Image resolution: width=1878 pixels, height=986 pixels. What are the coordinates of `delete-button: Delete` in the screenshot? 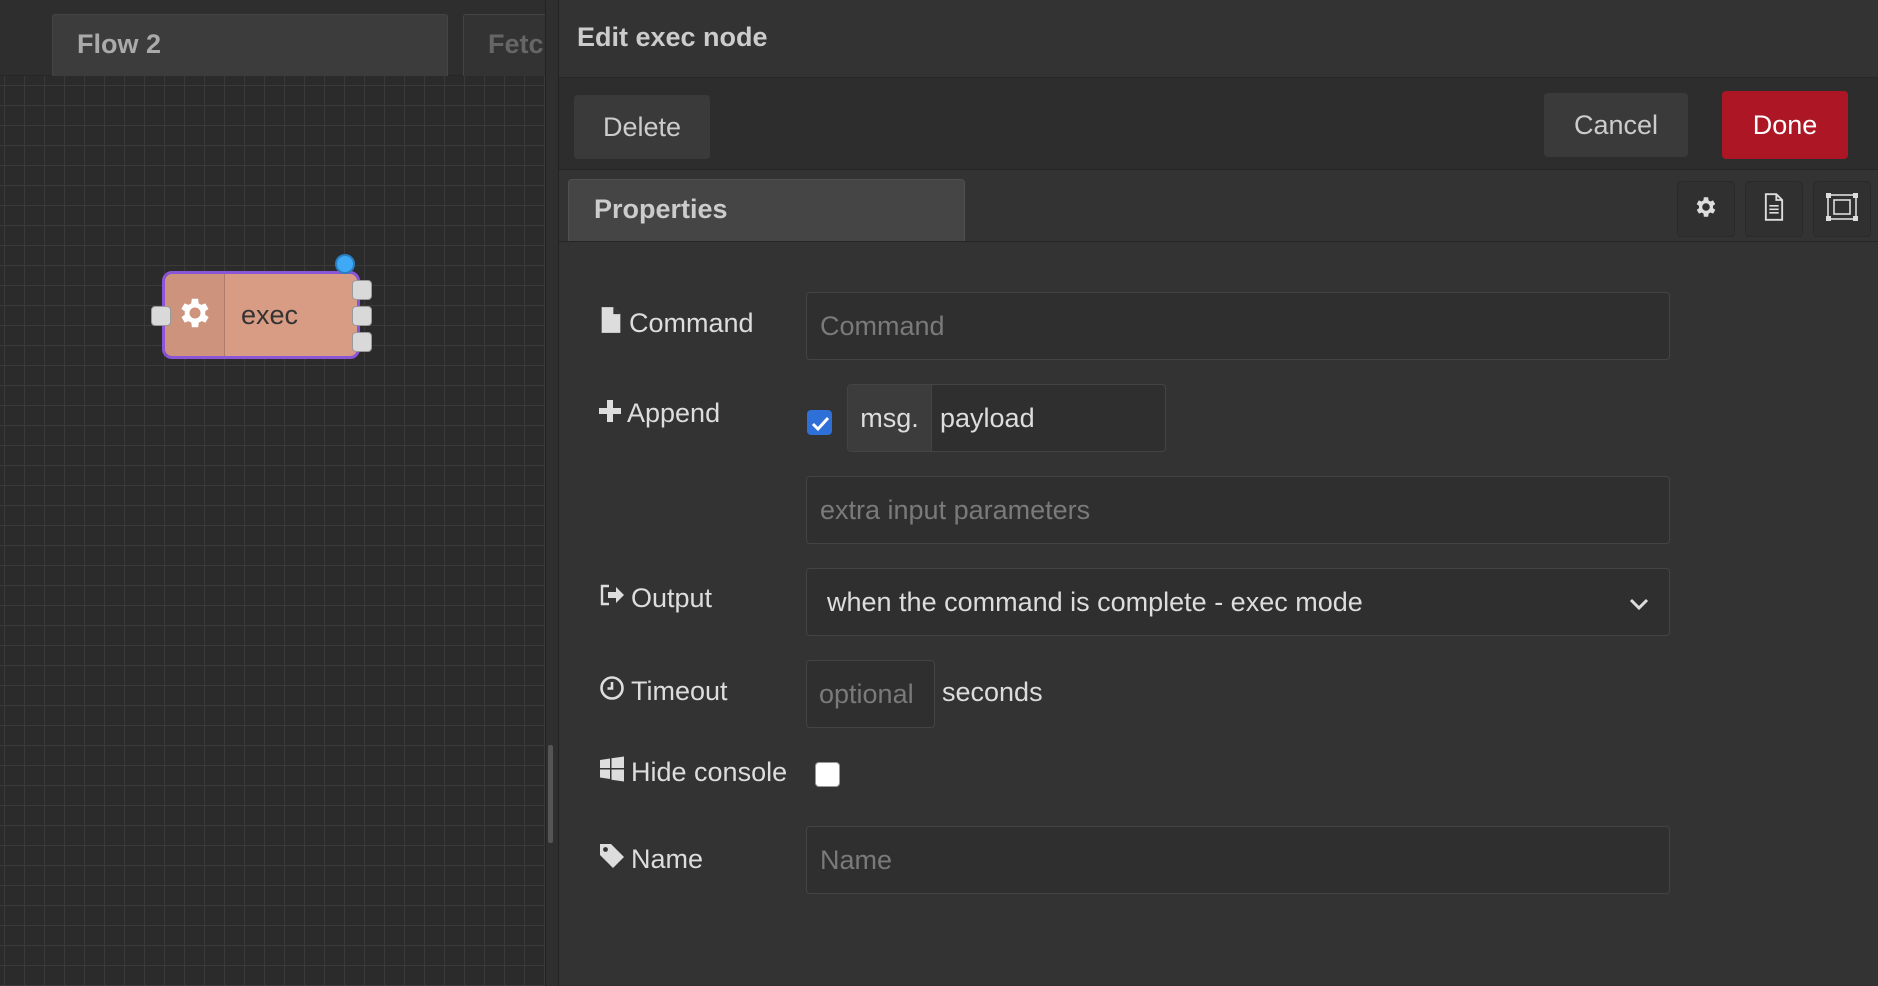 It's located at (642, 127).